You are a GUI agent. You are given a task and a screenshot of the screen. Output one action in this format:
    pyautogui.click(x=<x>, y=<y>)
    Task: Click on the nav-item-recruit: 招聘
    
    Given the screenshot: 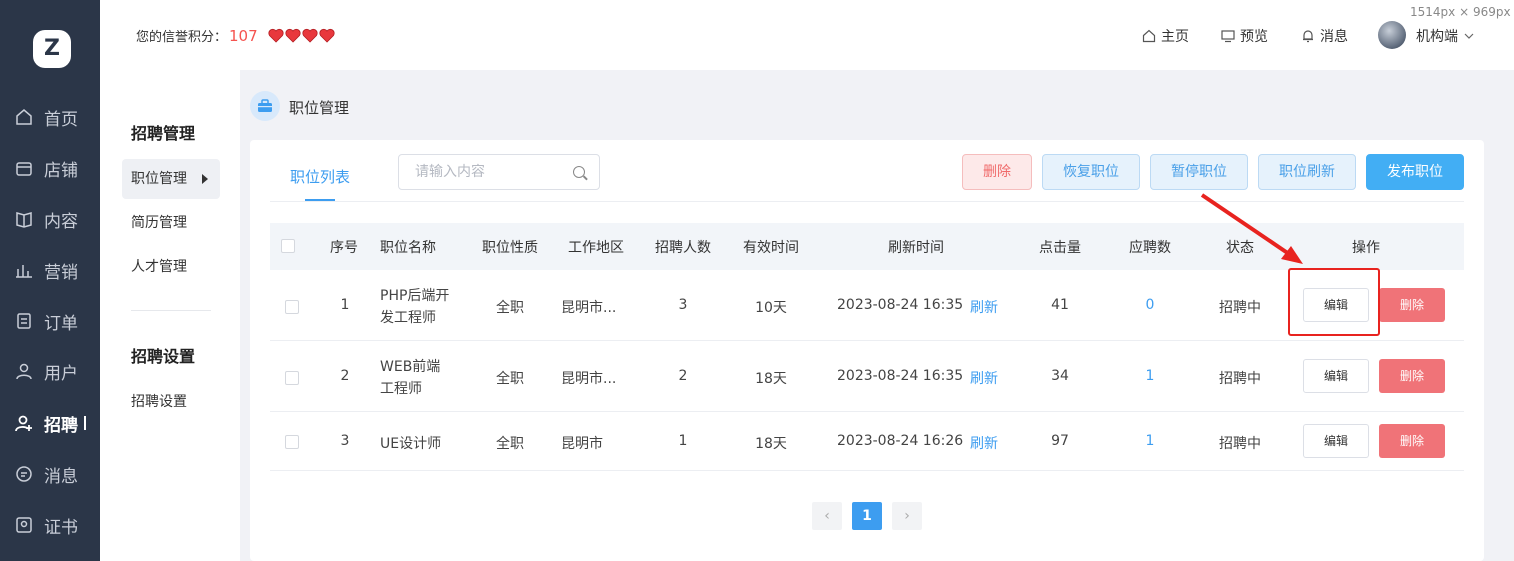 What is the action you would take?
    pyautogui.click(x=50, y=423)
    